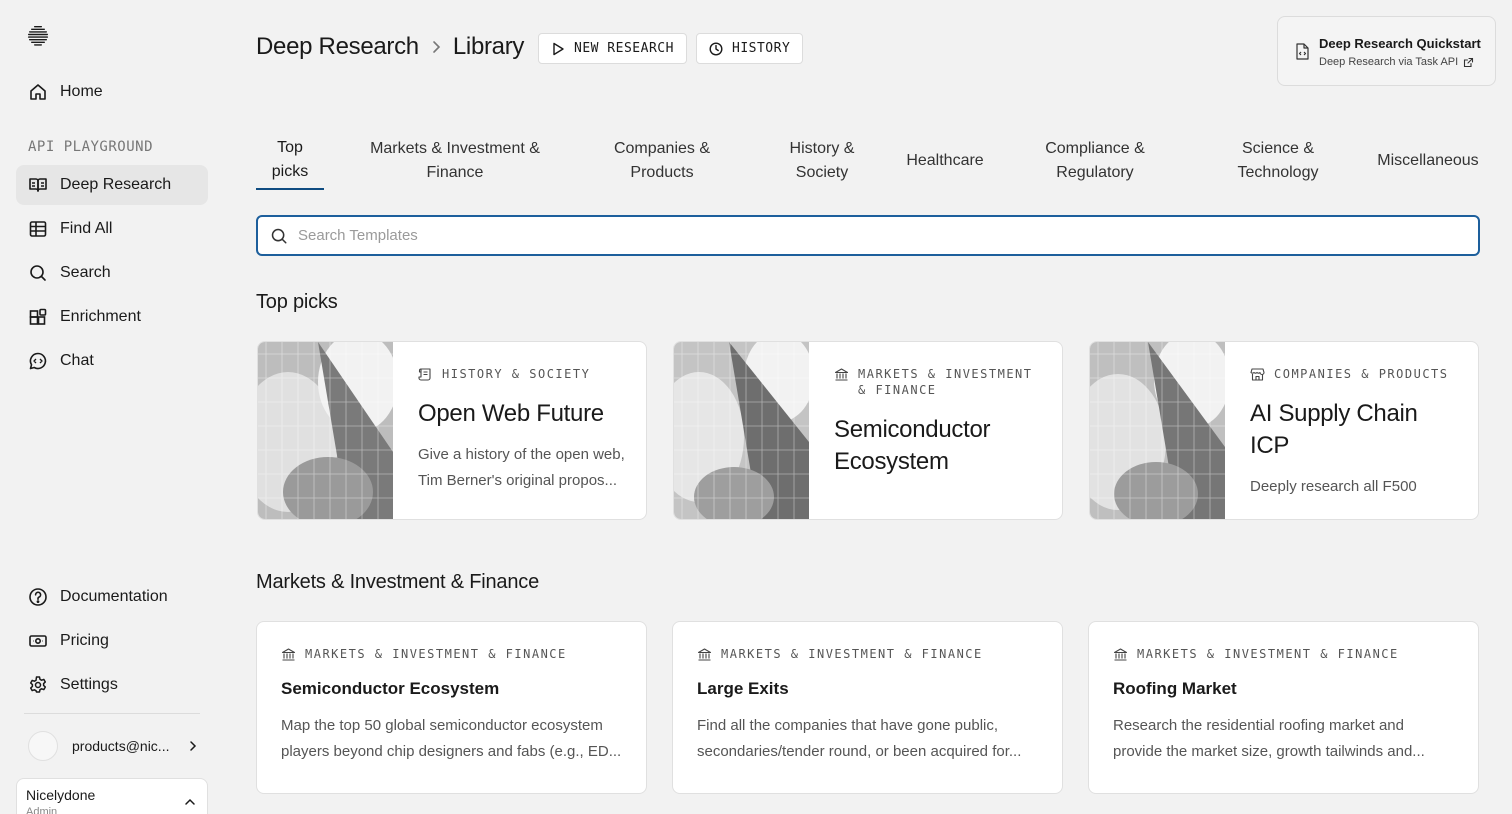 The width and height of the screenshot is (1512, 814). What do you see at coordinates (112, 229) in the screenshot?
I see `nav-find-all: Find All` at bounding box center [112, 229].